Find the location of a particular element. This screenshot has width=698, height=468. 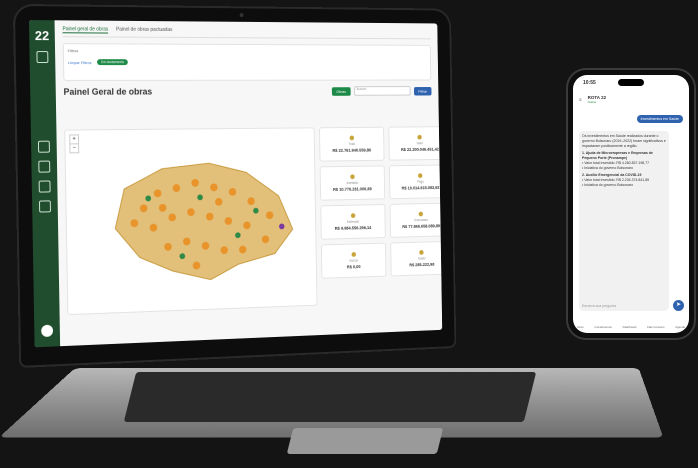

search-input: Buscar is located at coordinates (382, 91).